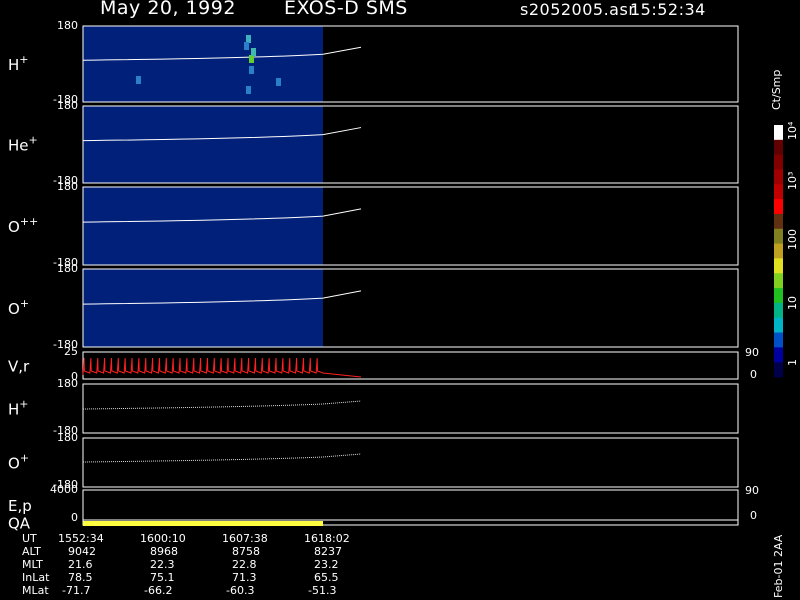  What do you see at coordinates (18, 408) in the screenshot?
I see `panel-label-5: H+` at bounding box center [18, 408].